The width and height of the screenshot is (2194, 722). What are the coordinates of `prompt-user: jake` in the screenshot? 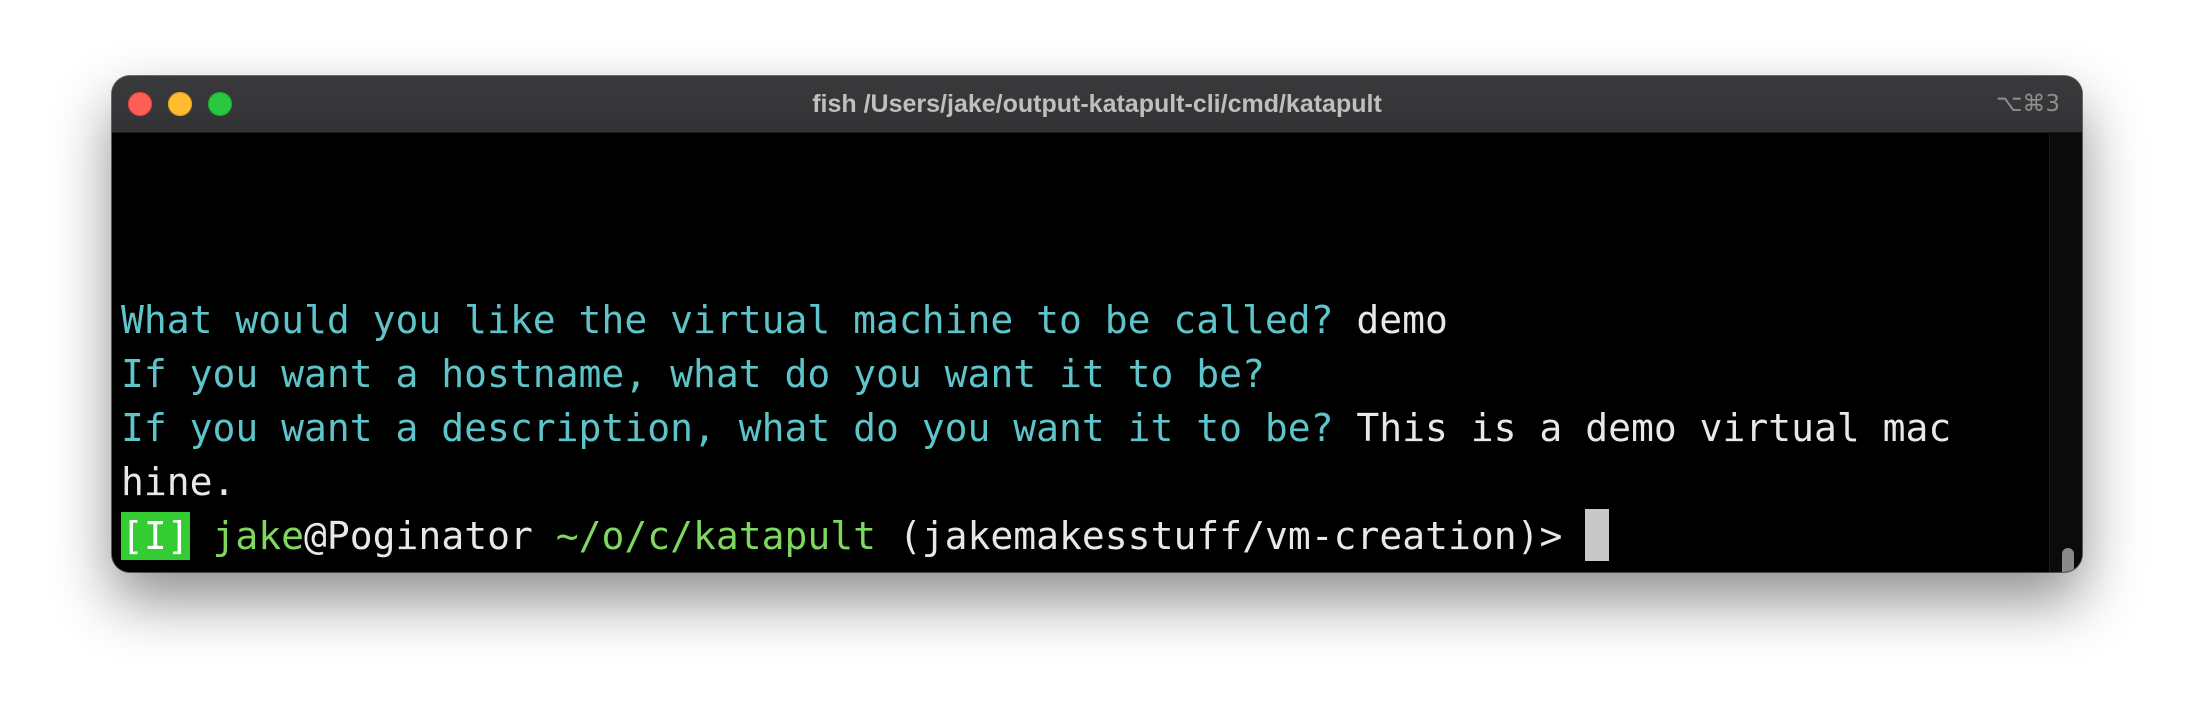 It's located at (258, 536).